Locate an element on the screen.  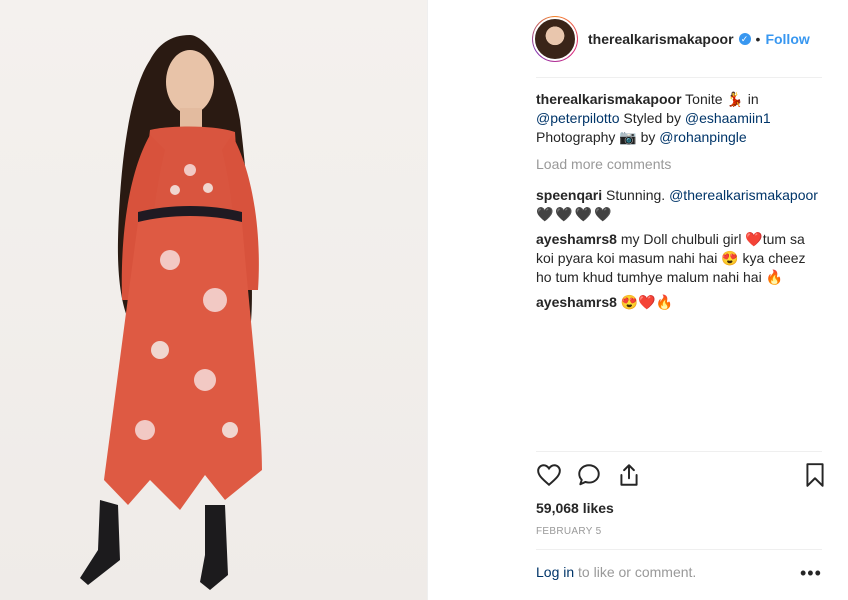
caption-mention-1: @peterpilotto is located at coordinates (577, 118).